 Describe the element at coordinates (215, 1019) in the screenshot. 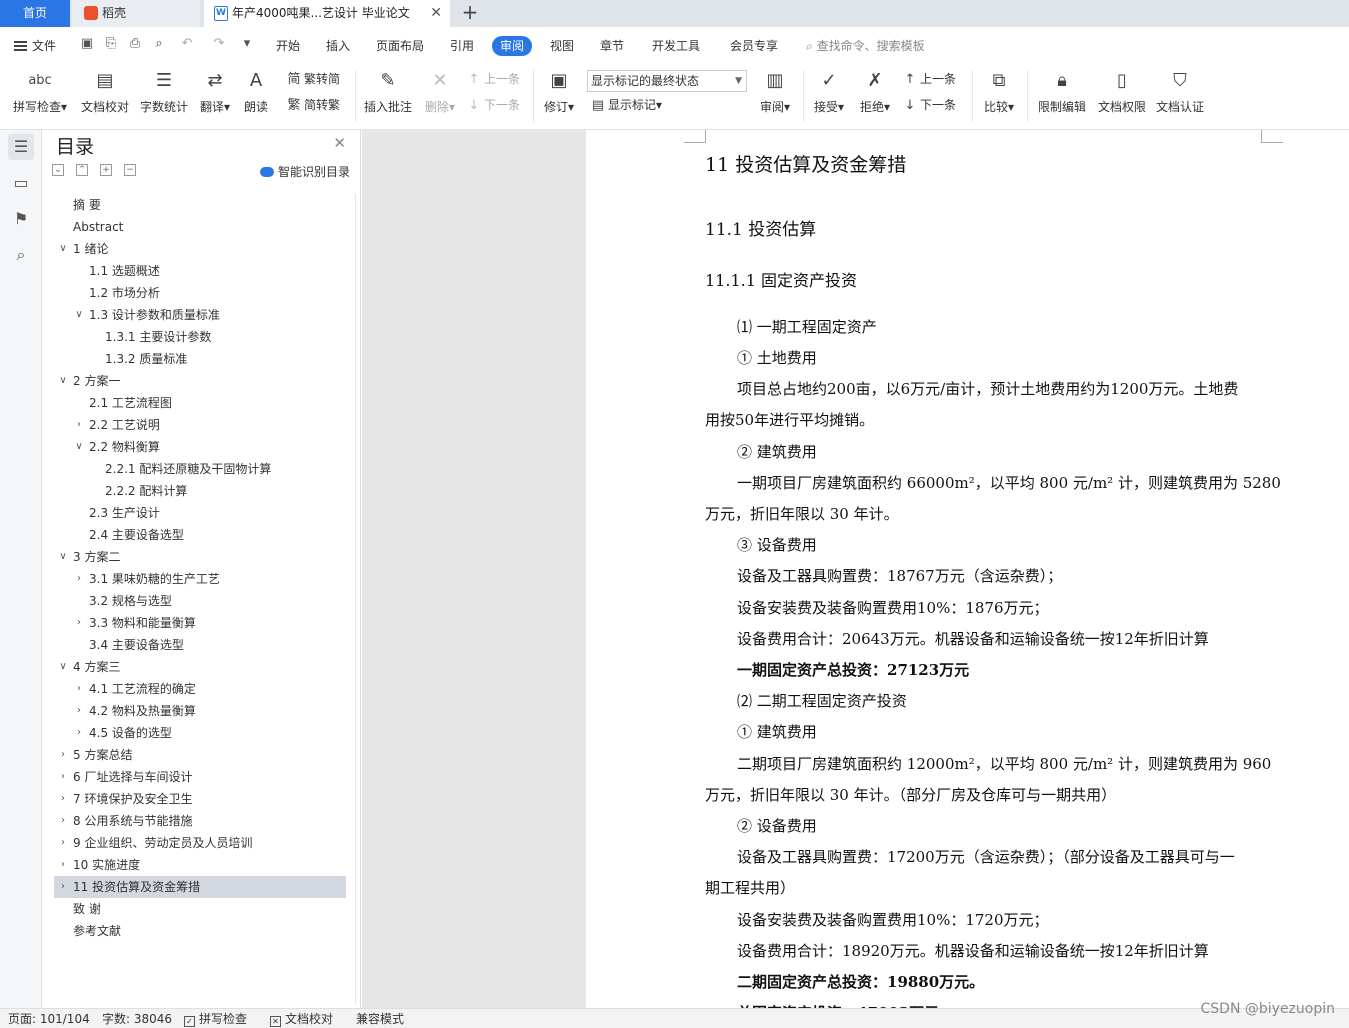

I see `status-spell-check: ✓ 拼写检查` at that location.